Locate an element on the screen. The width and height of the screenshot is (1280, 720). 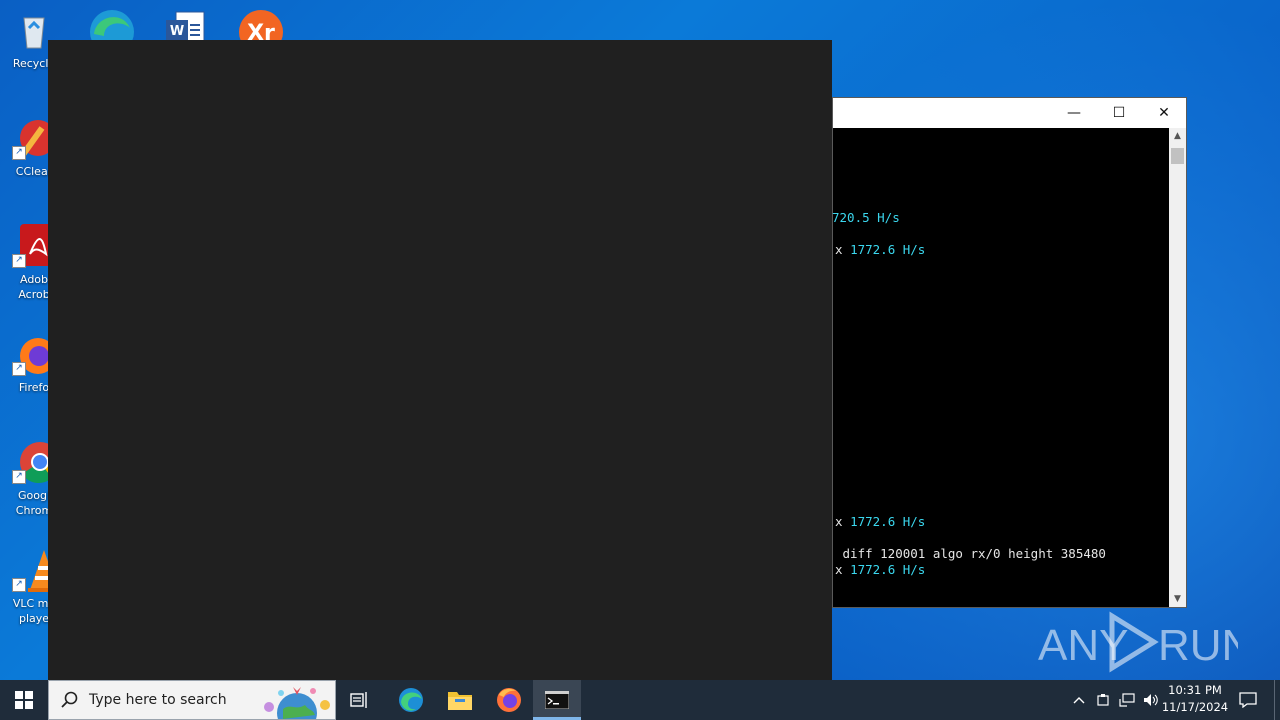
search-highlight-globe-icon is located at coordinates (297, 703).